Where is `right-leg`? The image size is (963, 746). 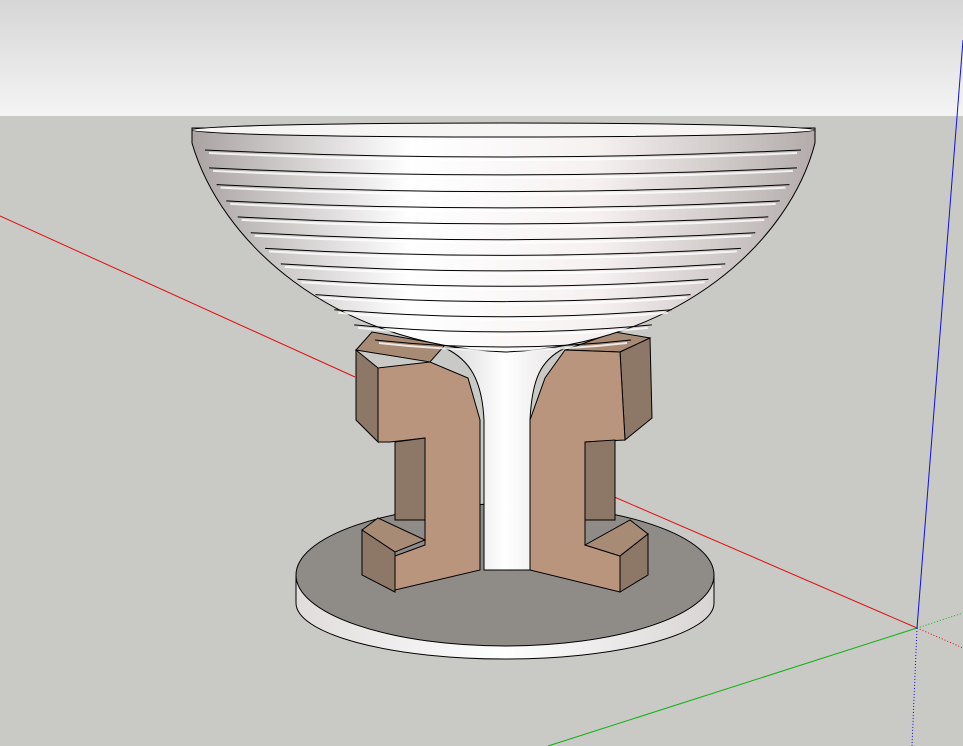 right-leg is located at coordinates (591, 462).